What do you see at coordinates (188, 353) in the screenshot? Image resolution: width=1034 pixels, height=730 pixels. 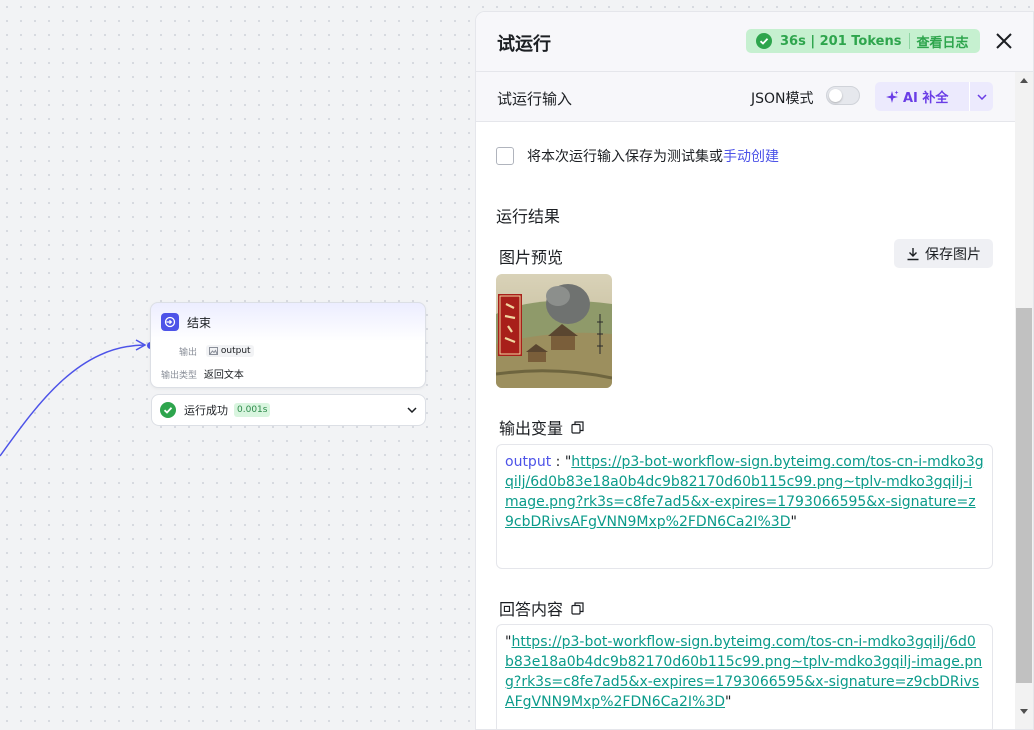 I see `output-label: 输出` at bounding box center [188, 353].